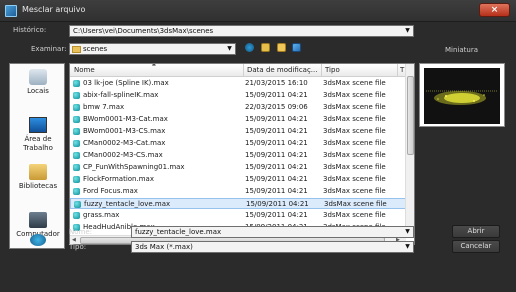  I want to click on new-folder-icon, so click(281, 47).